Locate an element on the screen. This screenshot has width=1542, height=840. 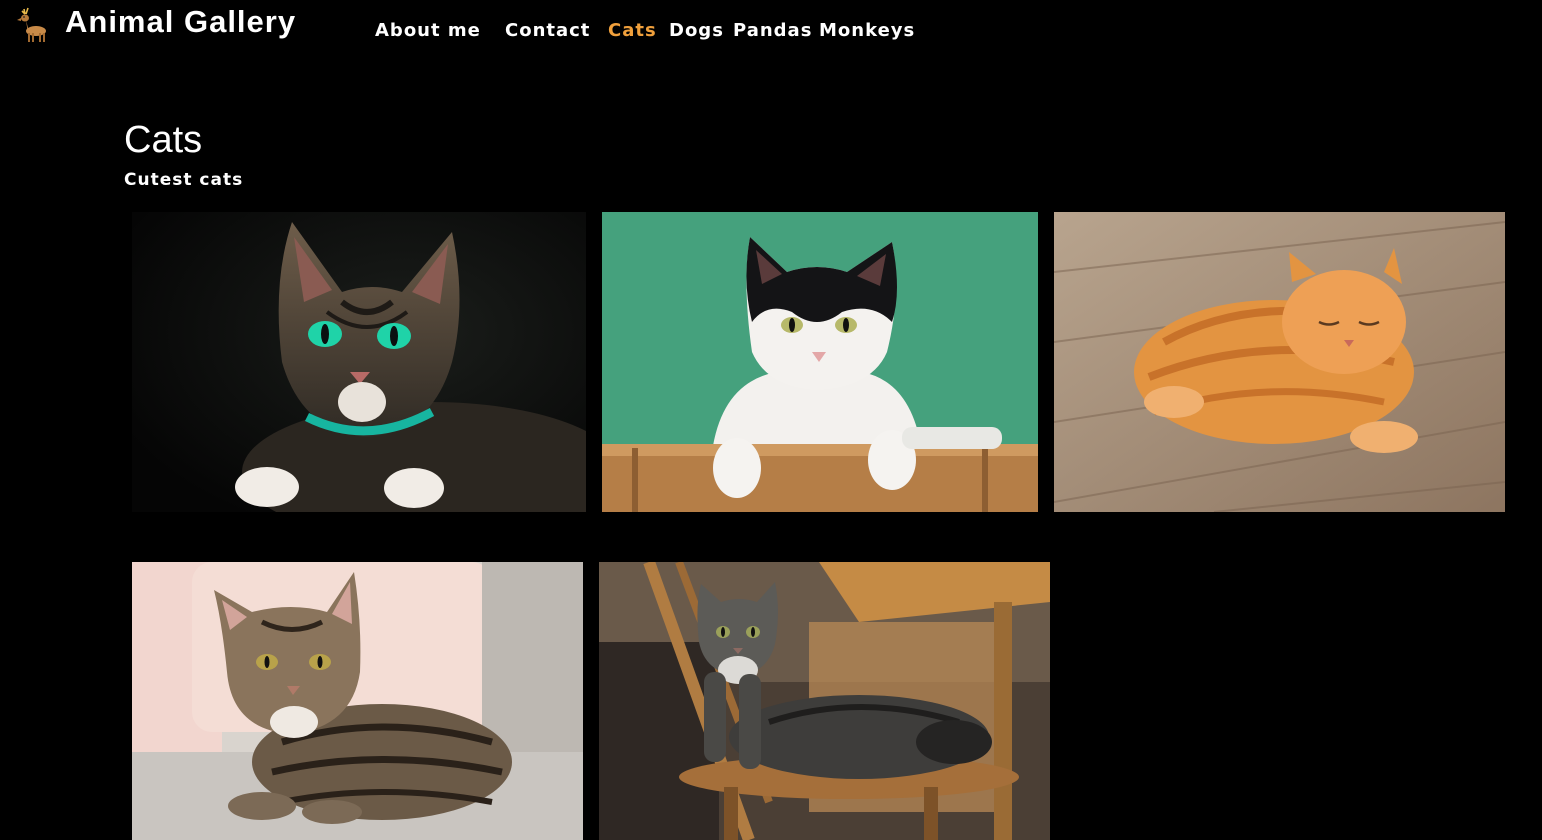
gallery-photo-tabby-sofa is located at coordinates (357, 701).